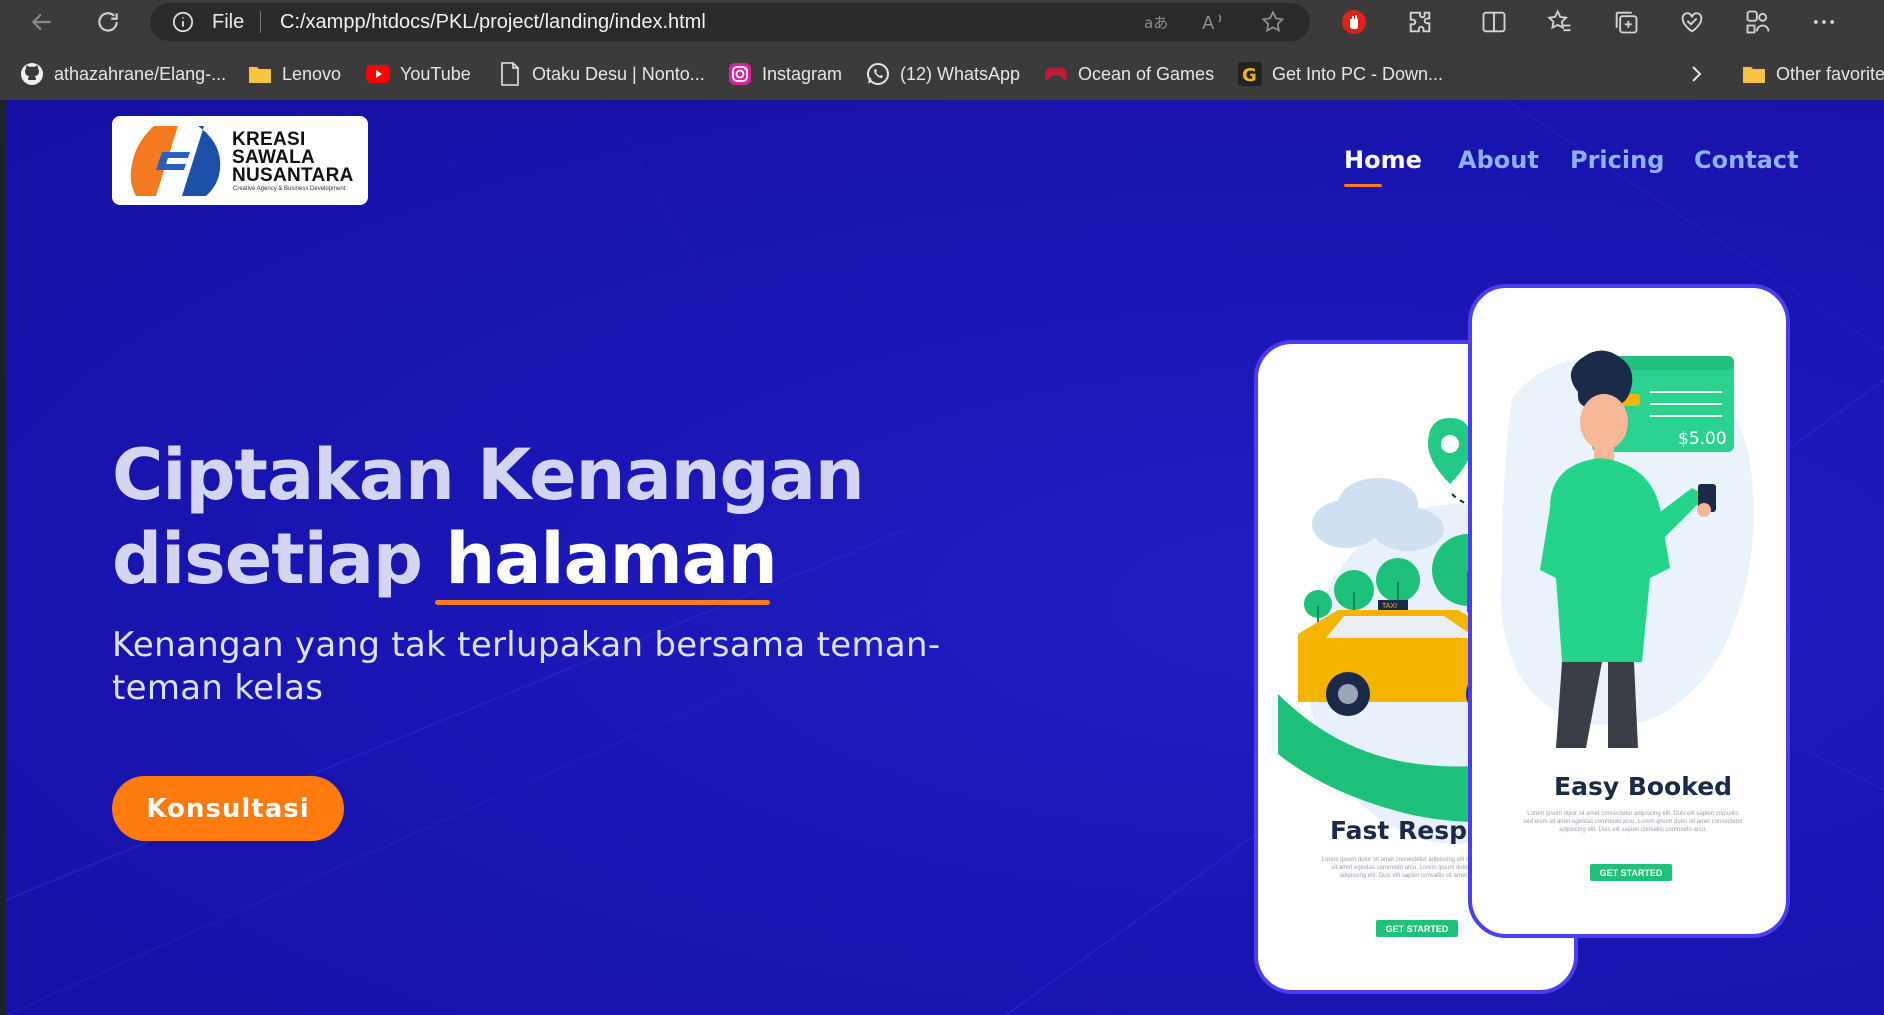 The width and height of the screenshot is (1884, 1015). I want to click on svg-text: aあ, so click(1156, 23).